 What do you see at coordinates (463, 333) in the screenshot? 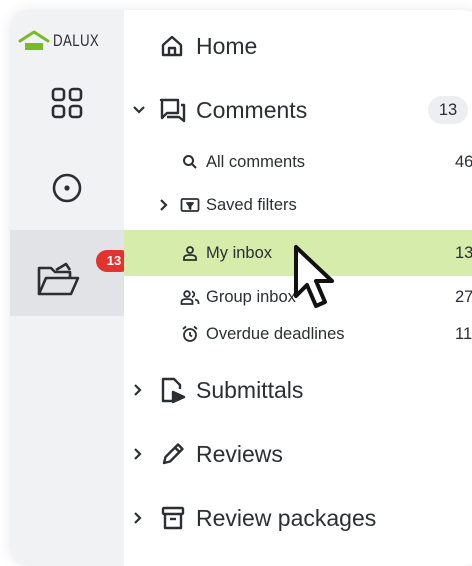
I see `nav-subitem-count: 11` at bounding box center [463, 333].